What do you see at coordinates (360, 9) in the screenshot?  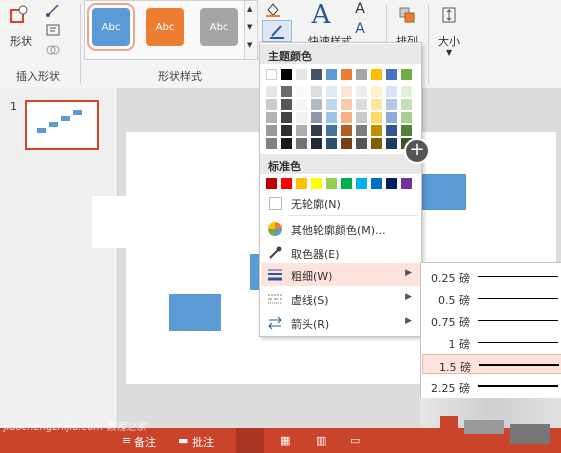 I see `text-fill-icon: A` at bounding box center [360, 9].